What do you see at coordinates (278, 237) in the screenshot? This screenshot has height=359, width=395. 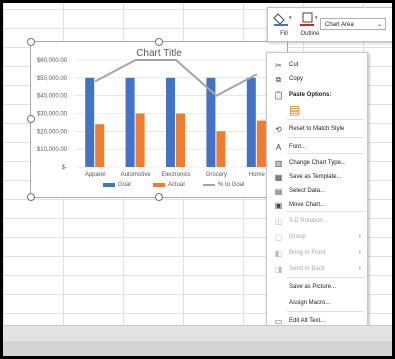 I see `group-icon: ▢` at bounding box center [278, 237].